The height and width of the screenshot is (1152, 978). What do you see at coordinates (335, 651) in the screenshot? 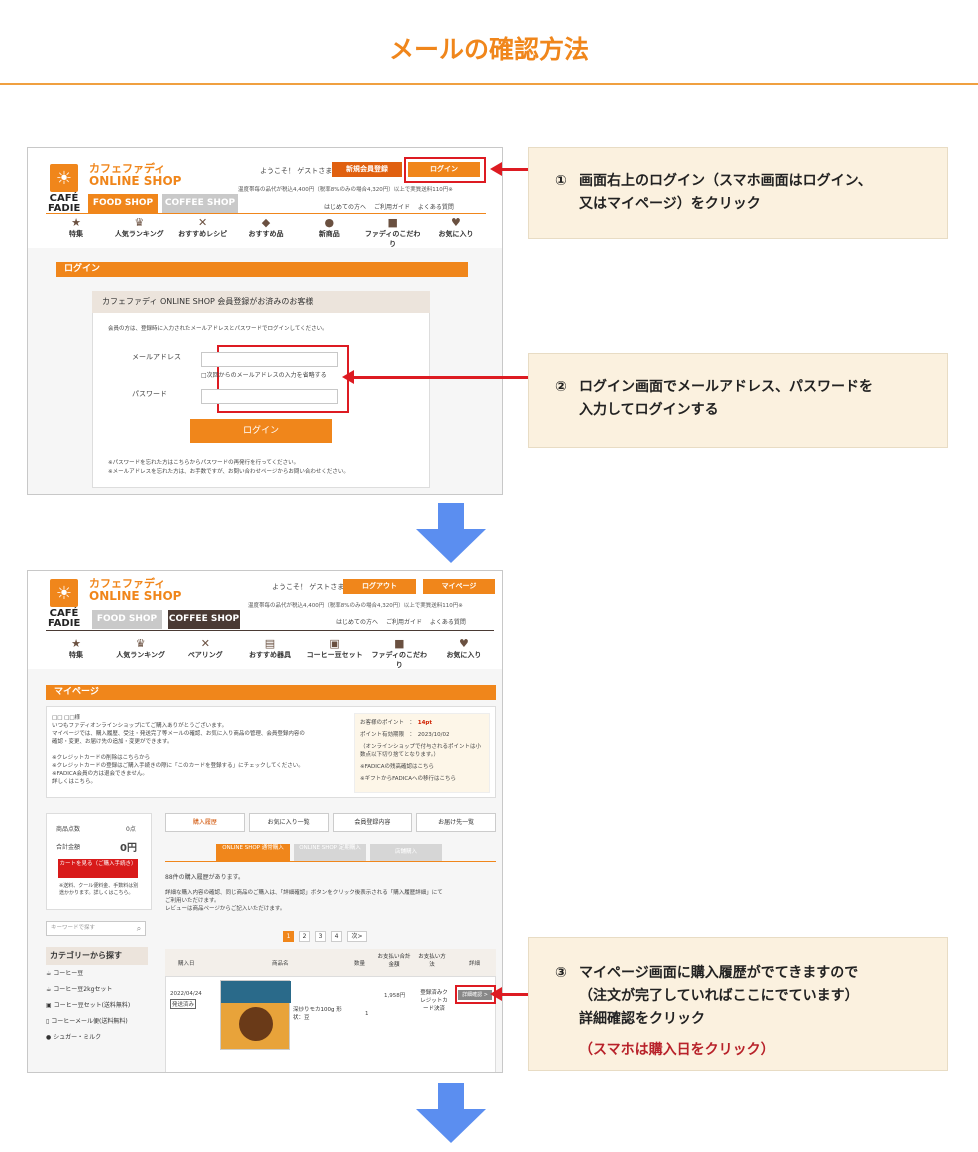
I see `nav-item: ▣ コーヒー豆セット` at bounding box center [335, 651].